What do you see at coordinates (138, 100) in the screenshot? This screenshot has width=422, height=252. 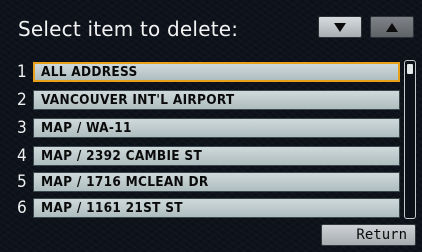 I see `list-item-label: VANCOUVER INT'L AIRPORT` at bounding box center [138, 100].